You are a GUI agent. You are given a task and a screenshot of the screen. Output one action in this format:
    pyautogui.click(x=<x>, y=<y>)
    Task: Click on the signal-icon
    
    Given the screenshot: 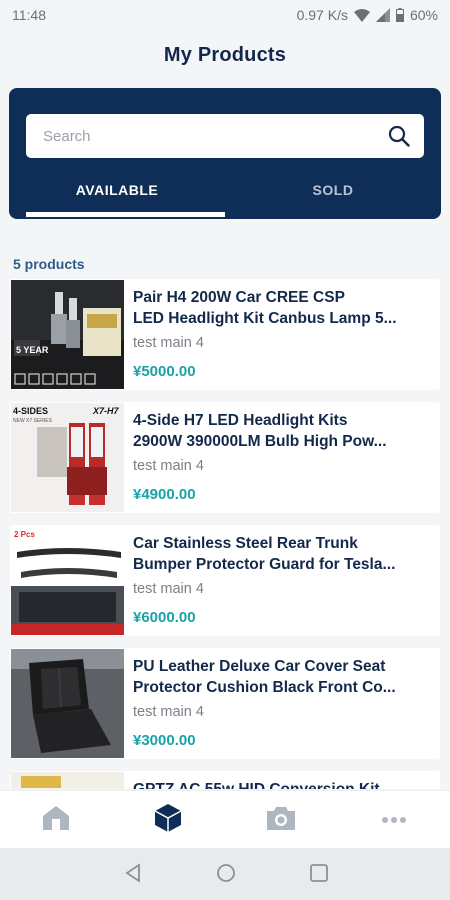 What is the action you would take?
    pyautogui.click(x=382, y=15)
    